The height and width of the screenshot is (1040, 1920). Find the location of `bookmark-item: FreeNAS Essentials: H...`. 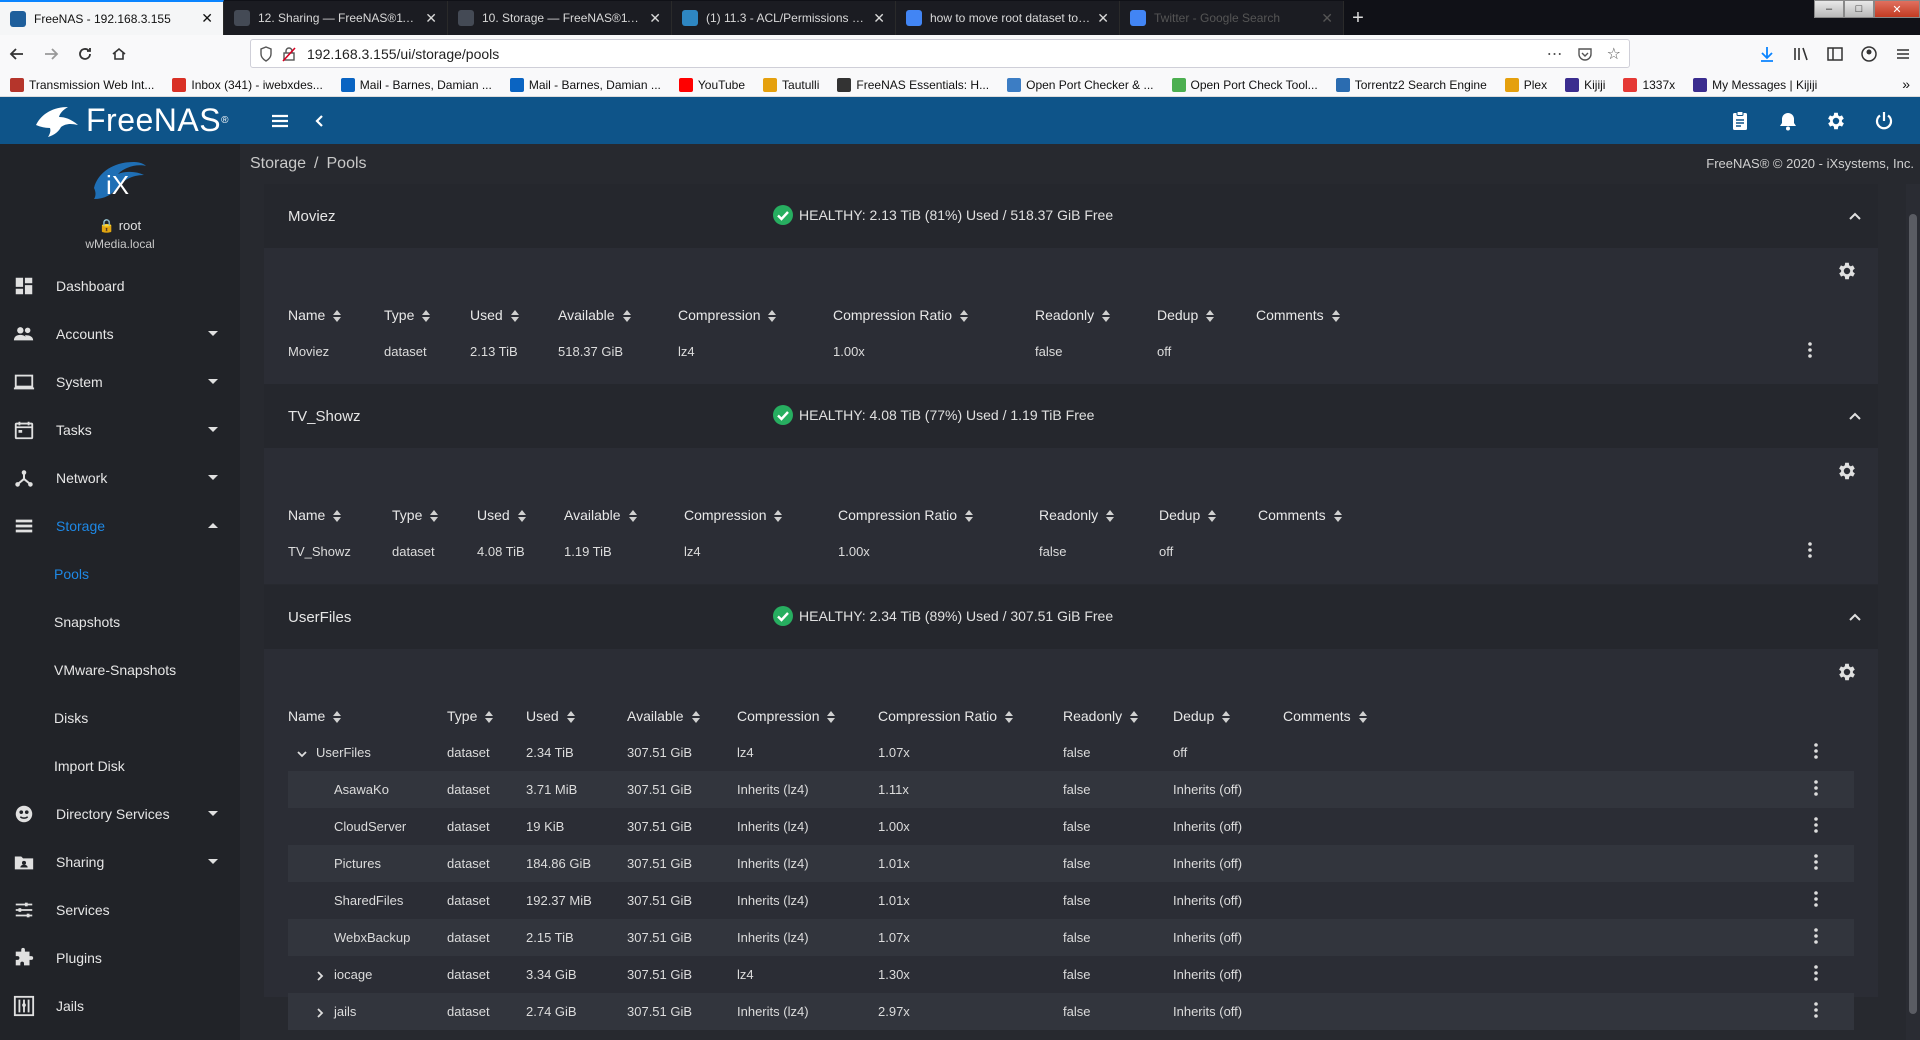

bookmark-item: FreeNAS Essentials: H... is located at coordinates (913, 84).